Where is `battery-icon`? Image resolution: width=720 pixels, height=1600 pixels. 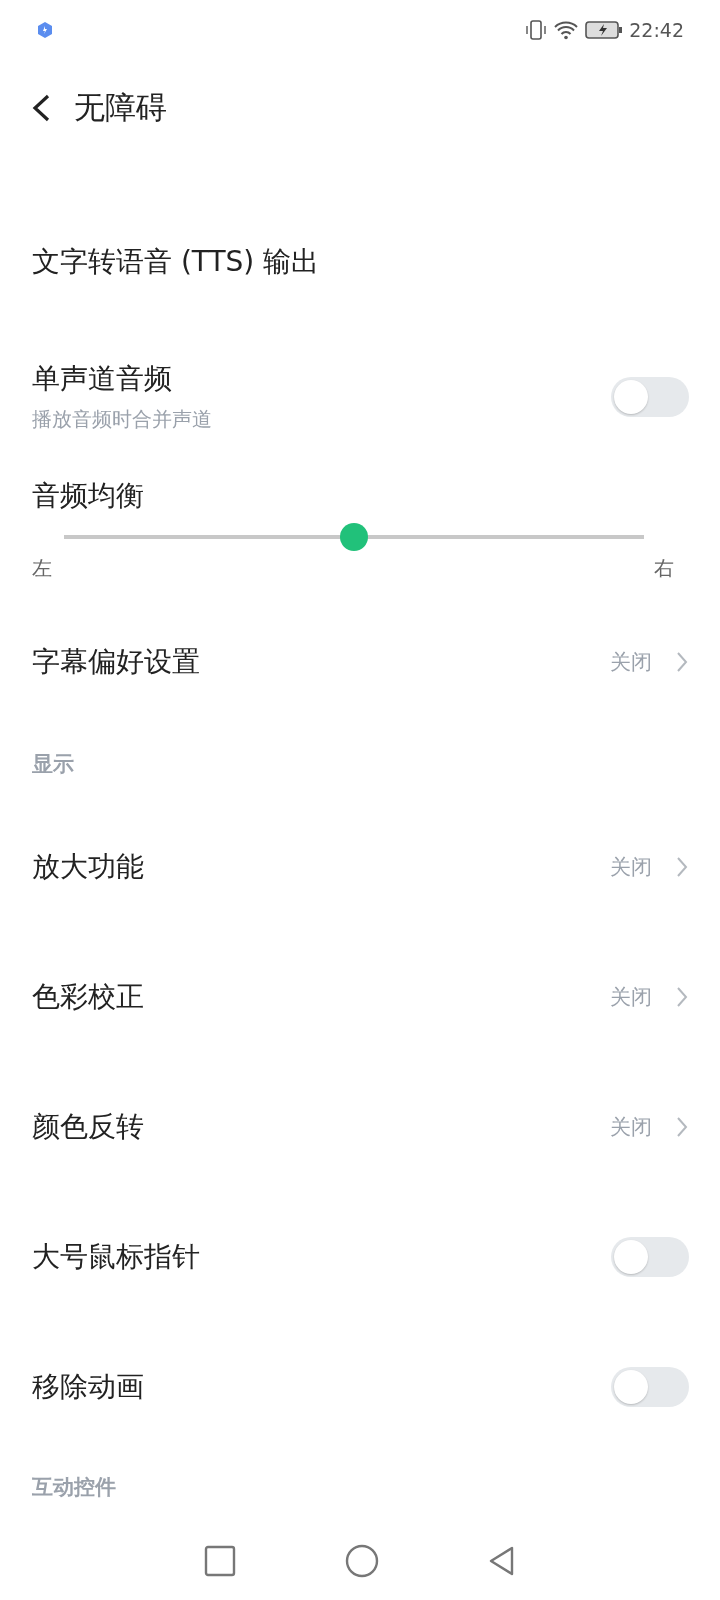
battery-icon is located at coordinates (604, 29).